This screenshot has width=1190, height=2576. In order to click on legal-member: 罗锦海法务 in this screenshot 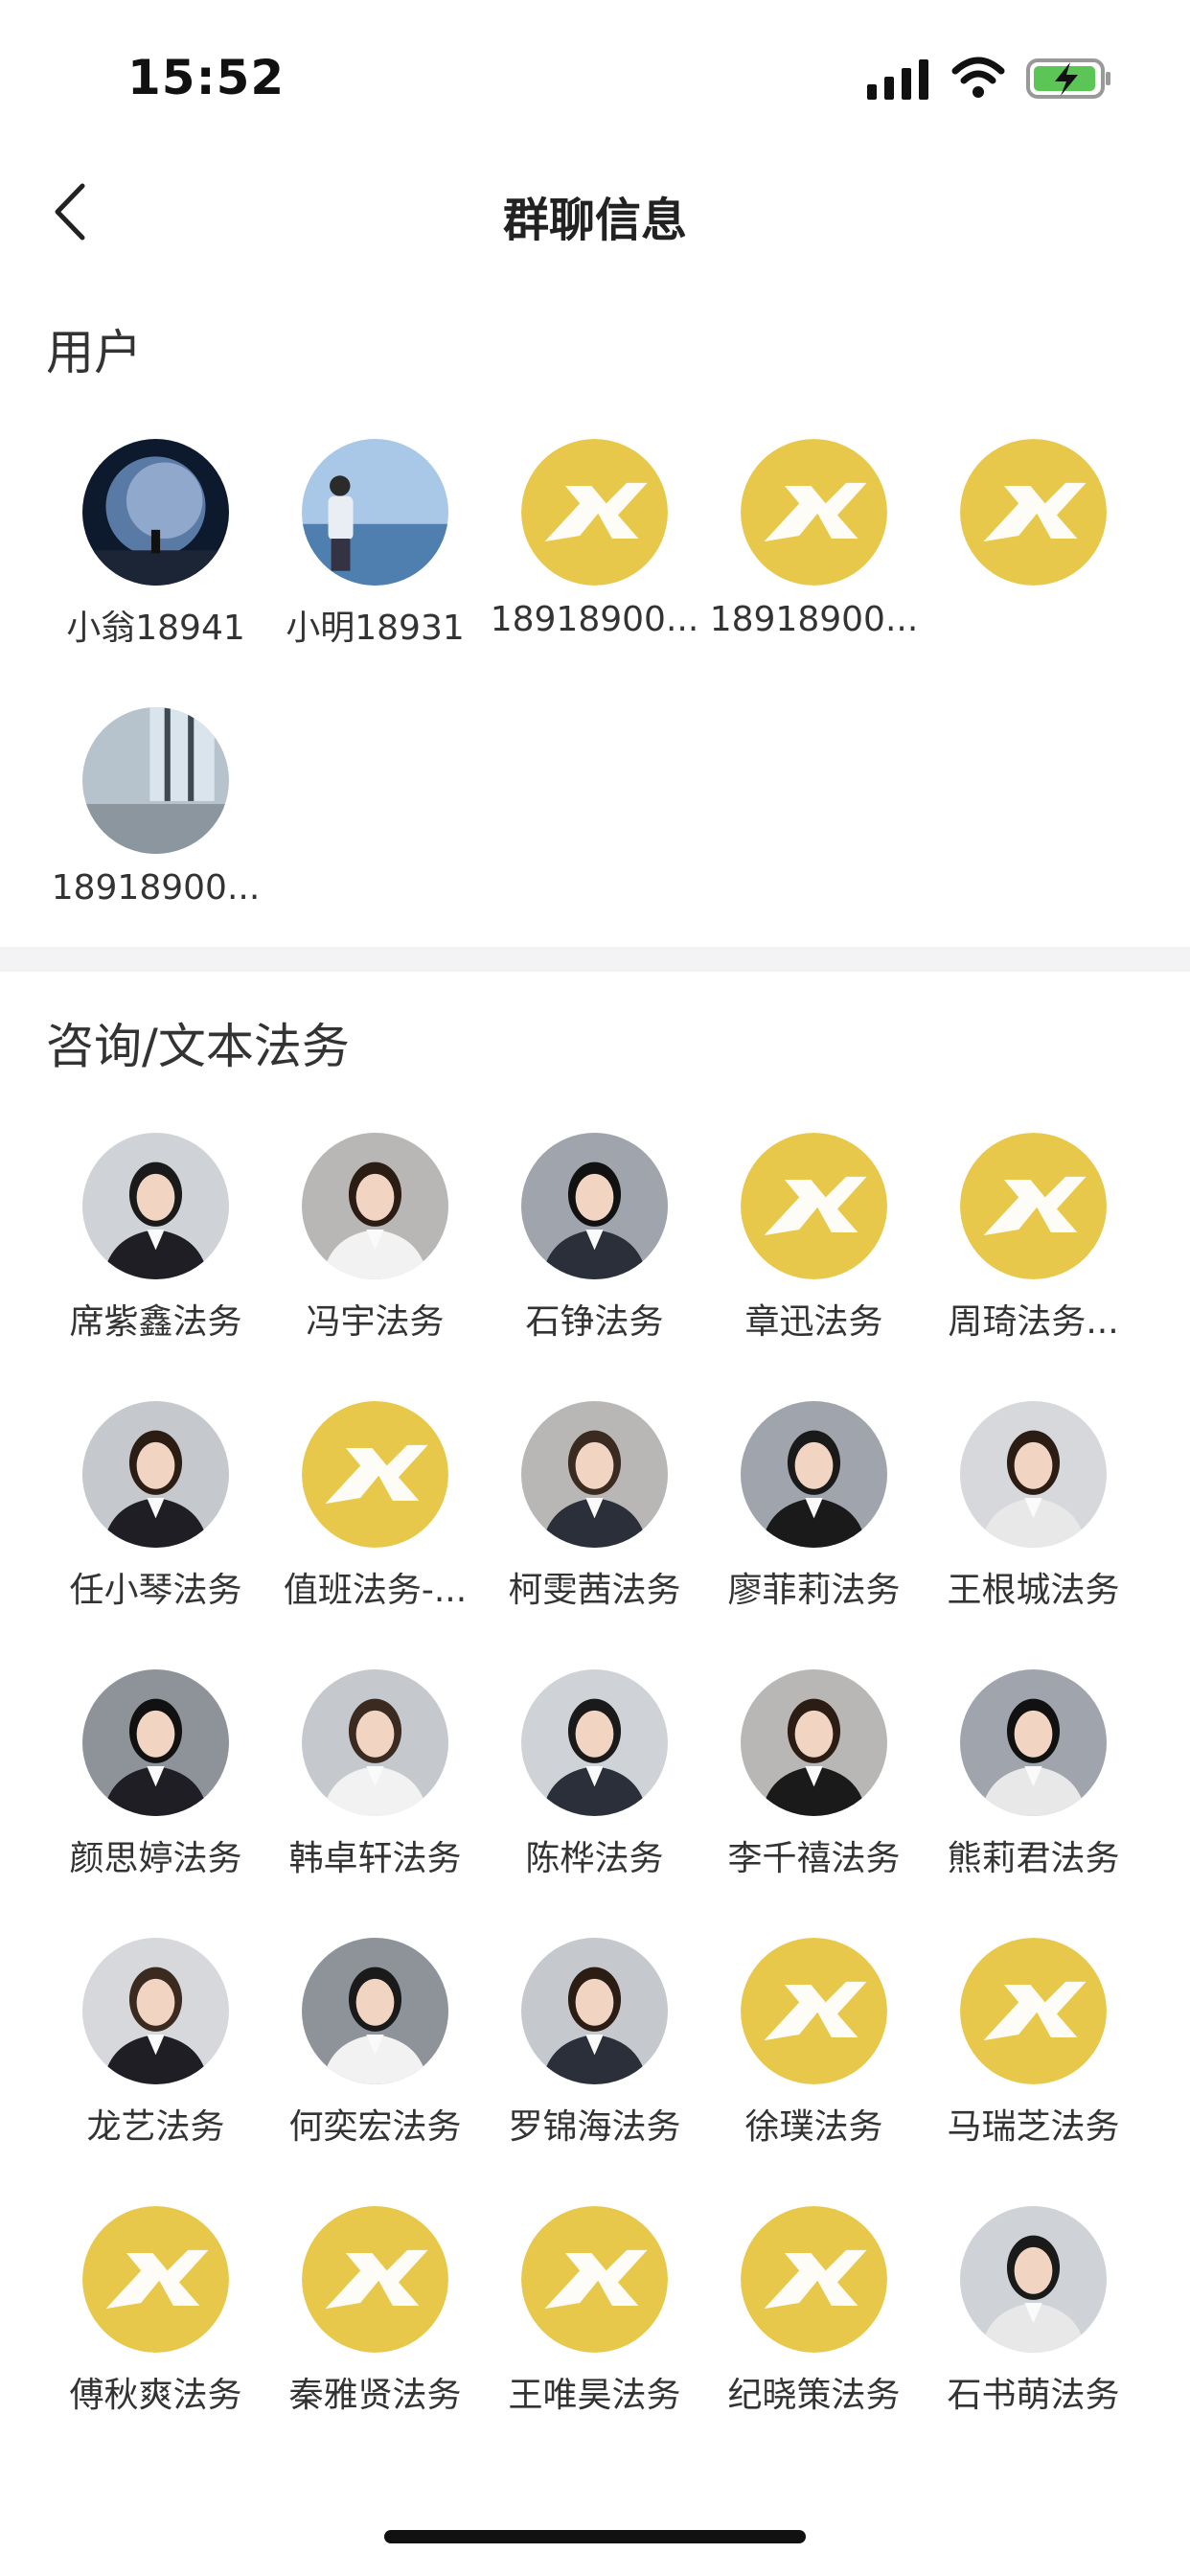, I will do `click(594, 2062)`.